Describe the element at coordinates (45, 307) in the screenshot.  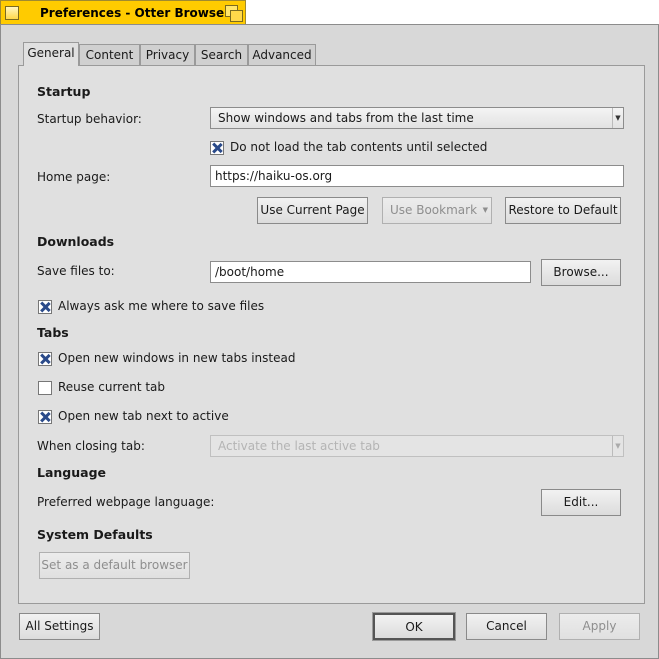
I see `always-ask-checkbox` at that location.